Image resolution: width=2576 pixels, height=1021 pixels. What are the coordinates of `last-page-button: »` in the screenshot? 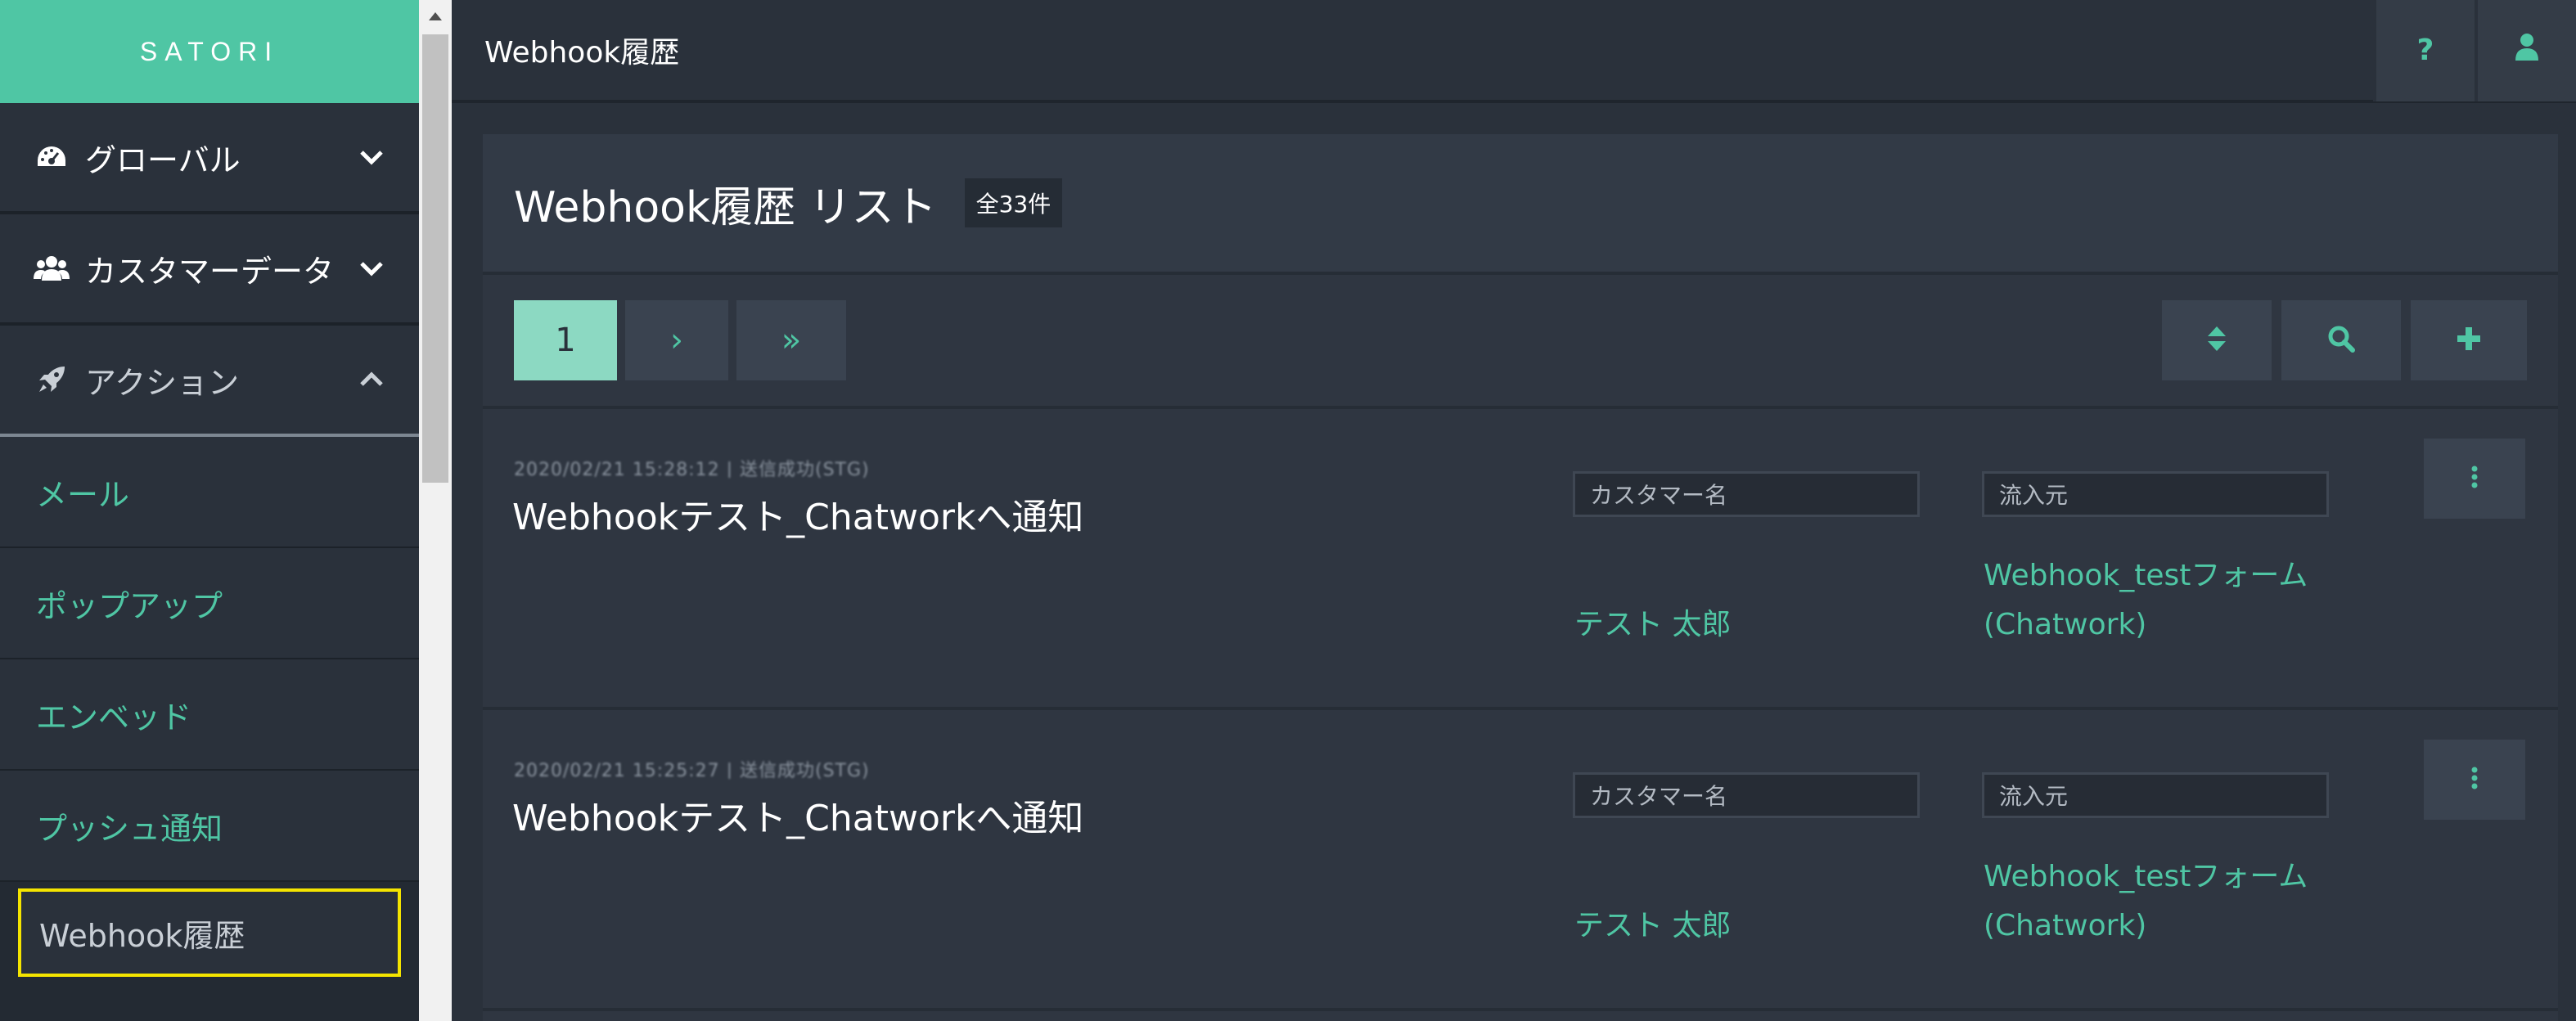 It's located at (791, 340).